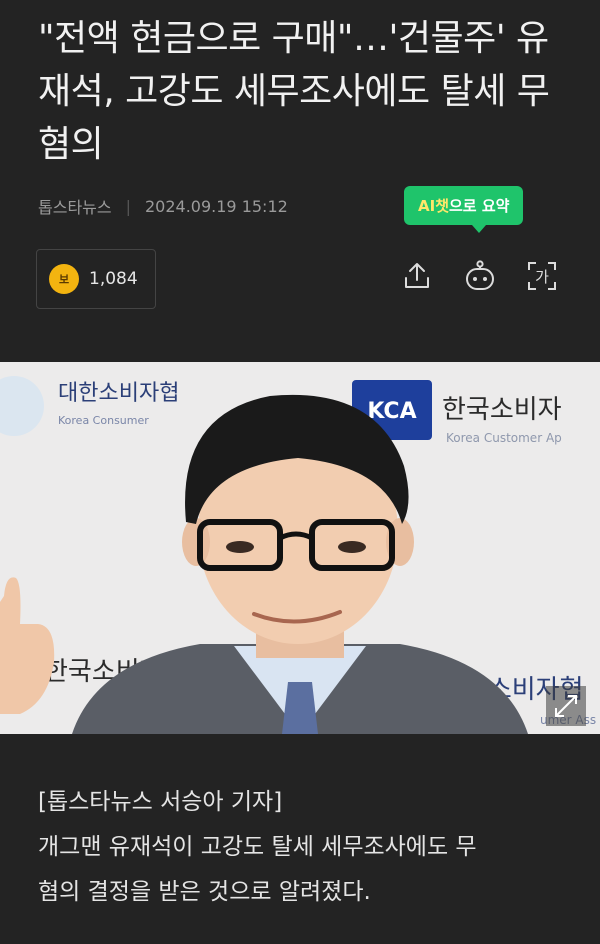 This screenshot has height=944, width=600. I want to click on font-size-glyph: 가, so click(542, 277).